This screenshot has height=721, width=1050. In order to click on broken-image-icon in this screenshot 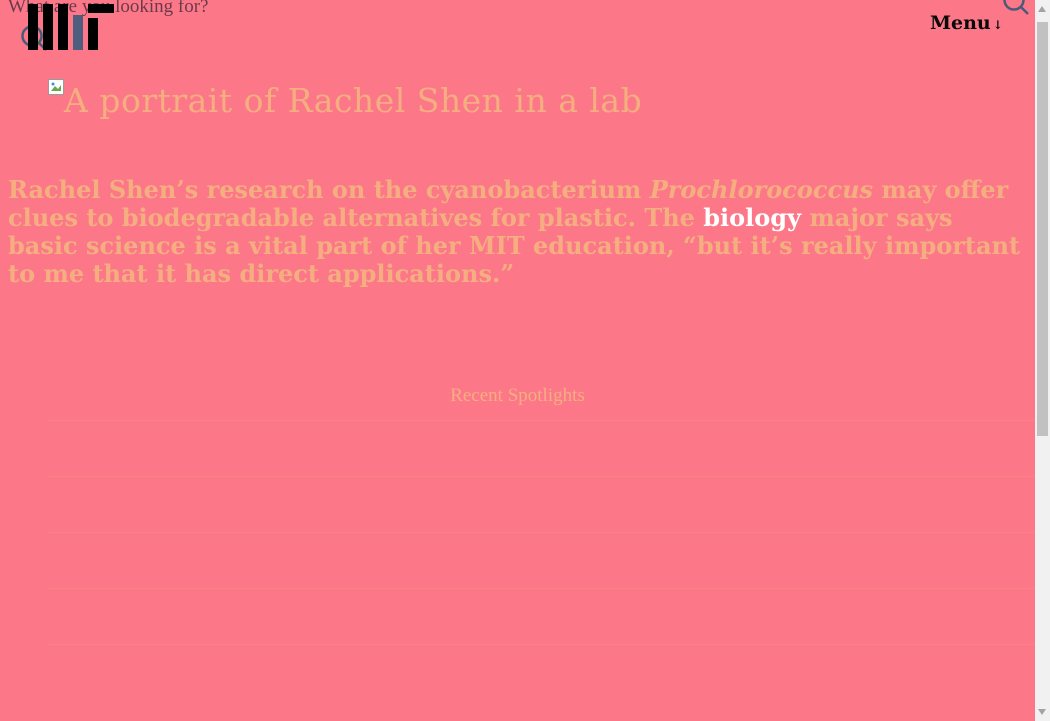, I will do `click(56, 87)`.